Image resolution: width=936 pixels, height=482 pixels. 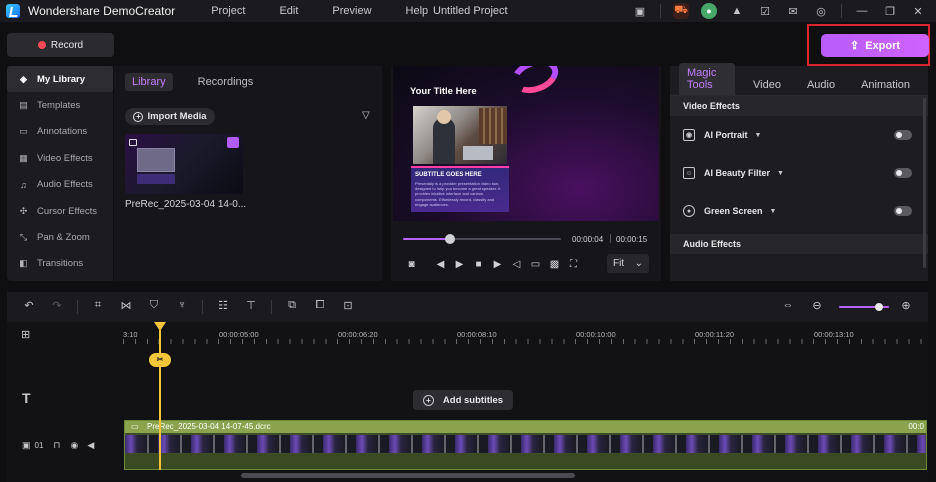 I want to click on group-icon: ⧉, so click(x=292, y=307).